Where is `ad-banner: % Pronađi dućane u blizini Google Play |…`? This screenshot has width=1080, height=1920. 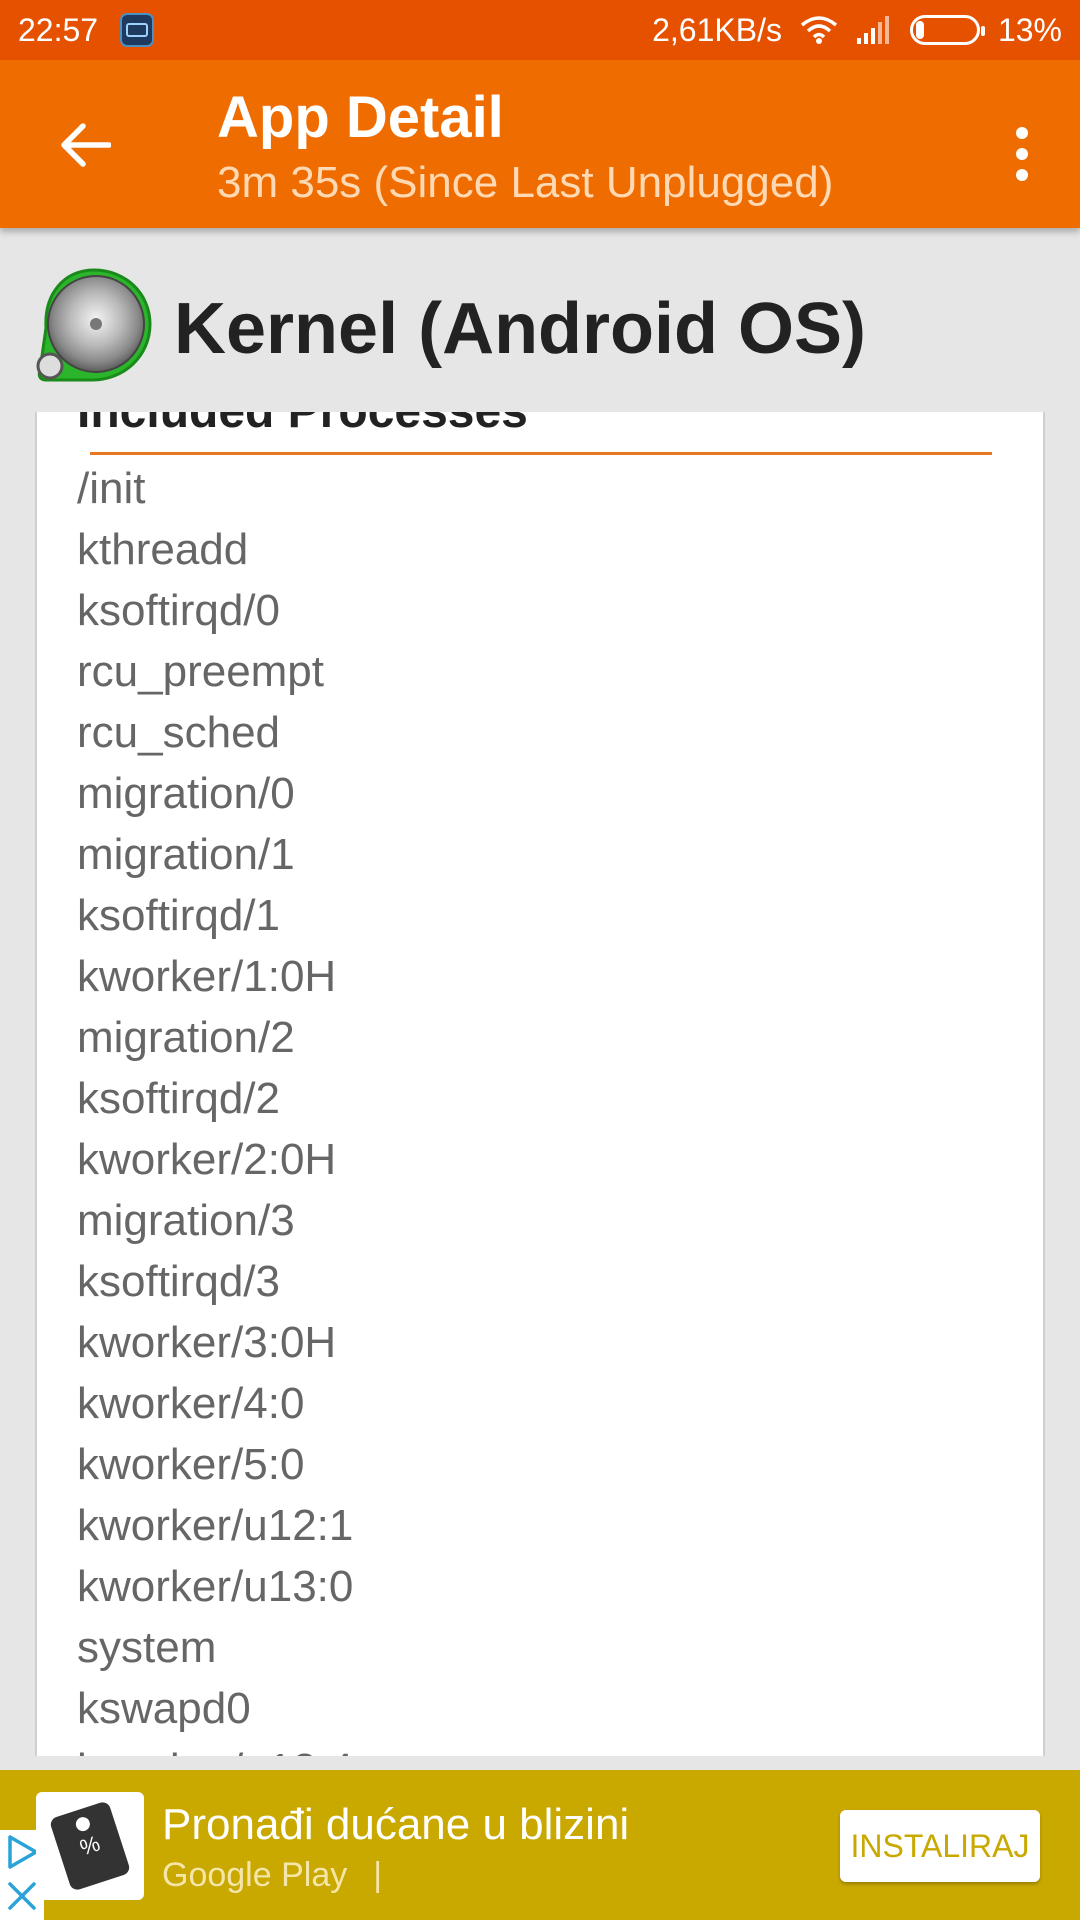 ad-banner: % Pronađi dućane u blizini Google Play |… is located at coordinates (540, 1845).